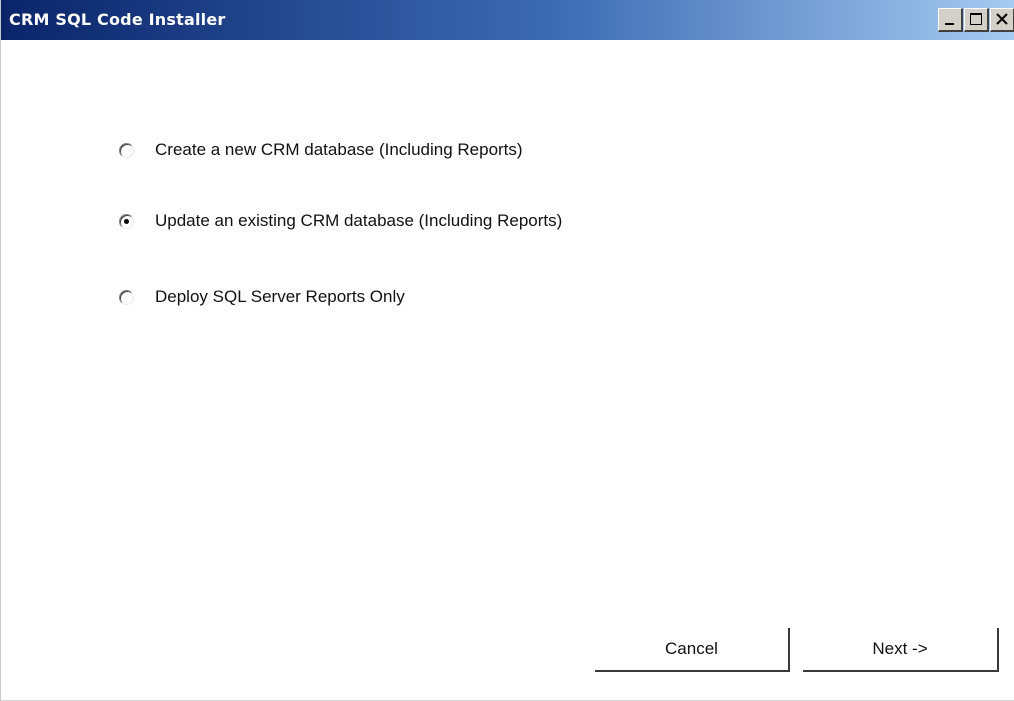 The width and height of the screenshot is (1014, 701). I want to click on close-button, so click(1002, 20).